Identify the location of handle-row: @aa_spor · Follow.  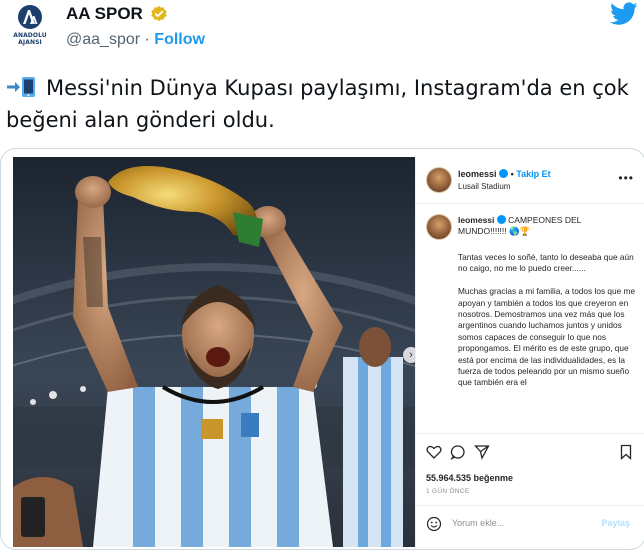
(135, 40).